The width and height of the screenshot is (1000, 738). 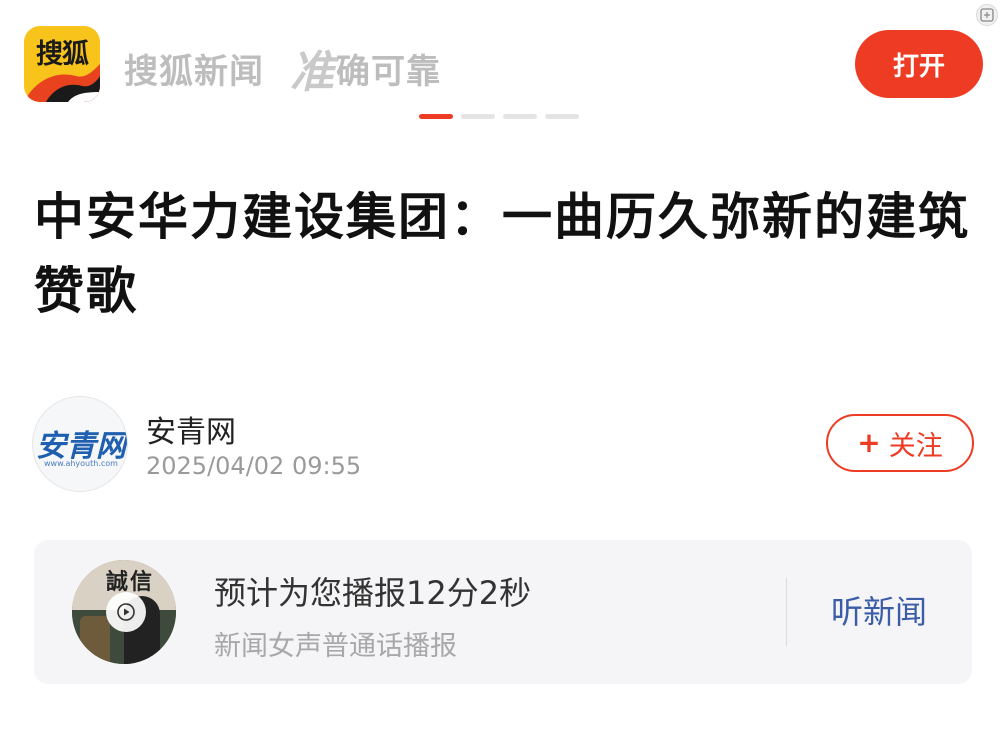 I want to click on app-slogan-rest: 确可靠, so click(x=388, y=72).